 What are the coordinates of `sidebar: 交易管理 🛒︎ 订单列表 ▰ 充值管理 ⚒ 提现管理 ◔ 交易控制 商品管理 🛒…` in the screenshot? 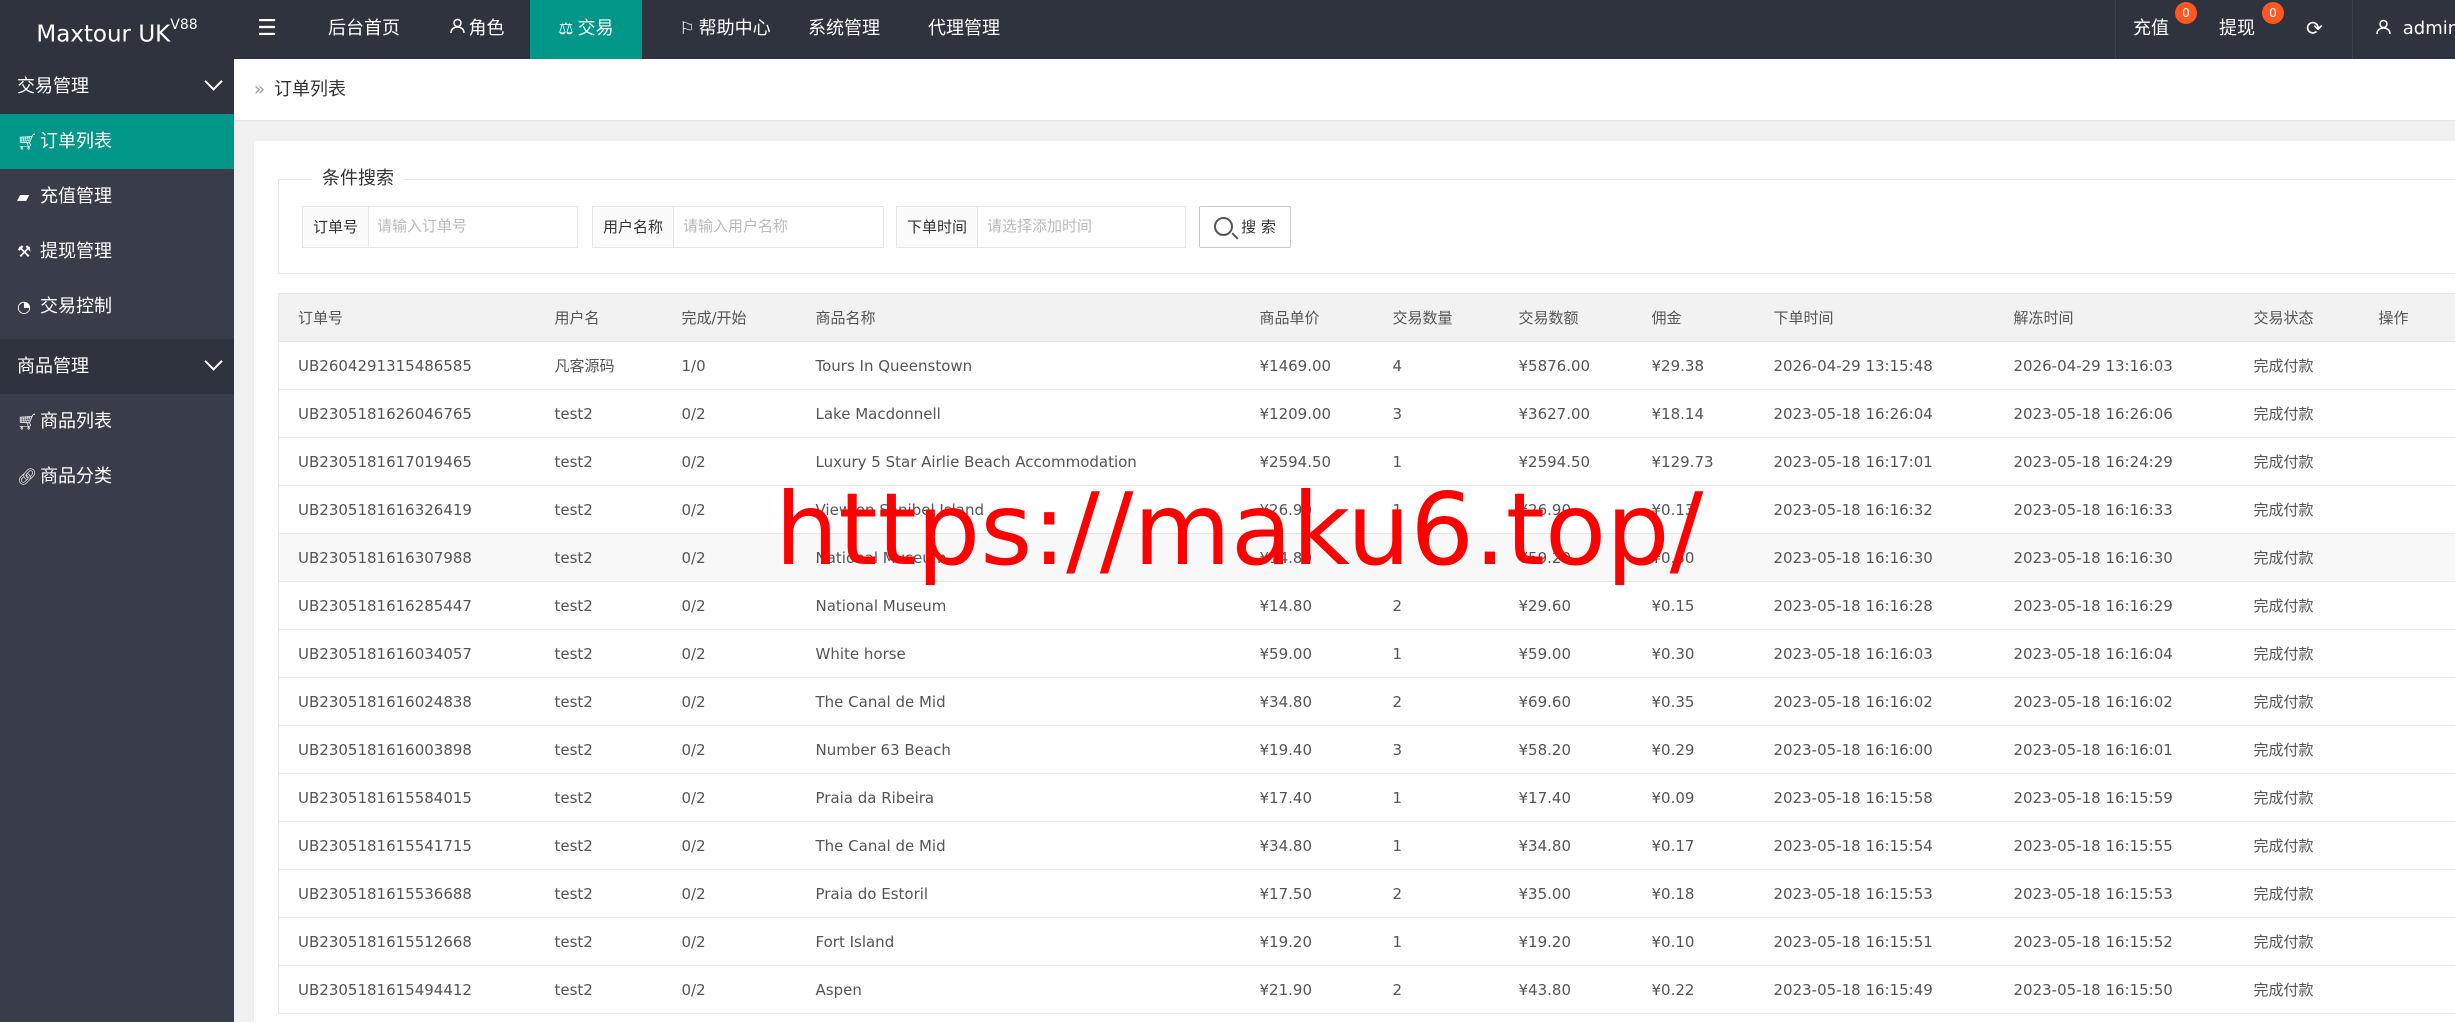 It's located at (117, 540).